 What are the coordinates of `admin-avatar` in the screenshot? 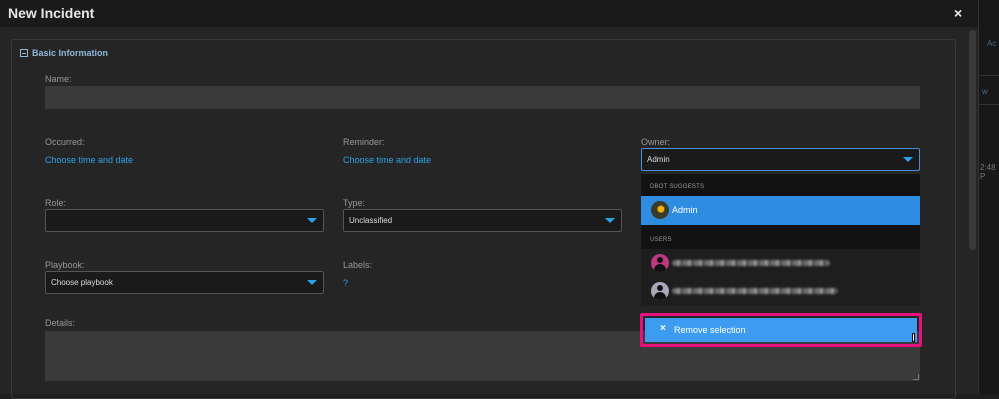 It's located at (660, 210).